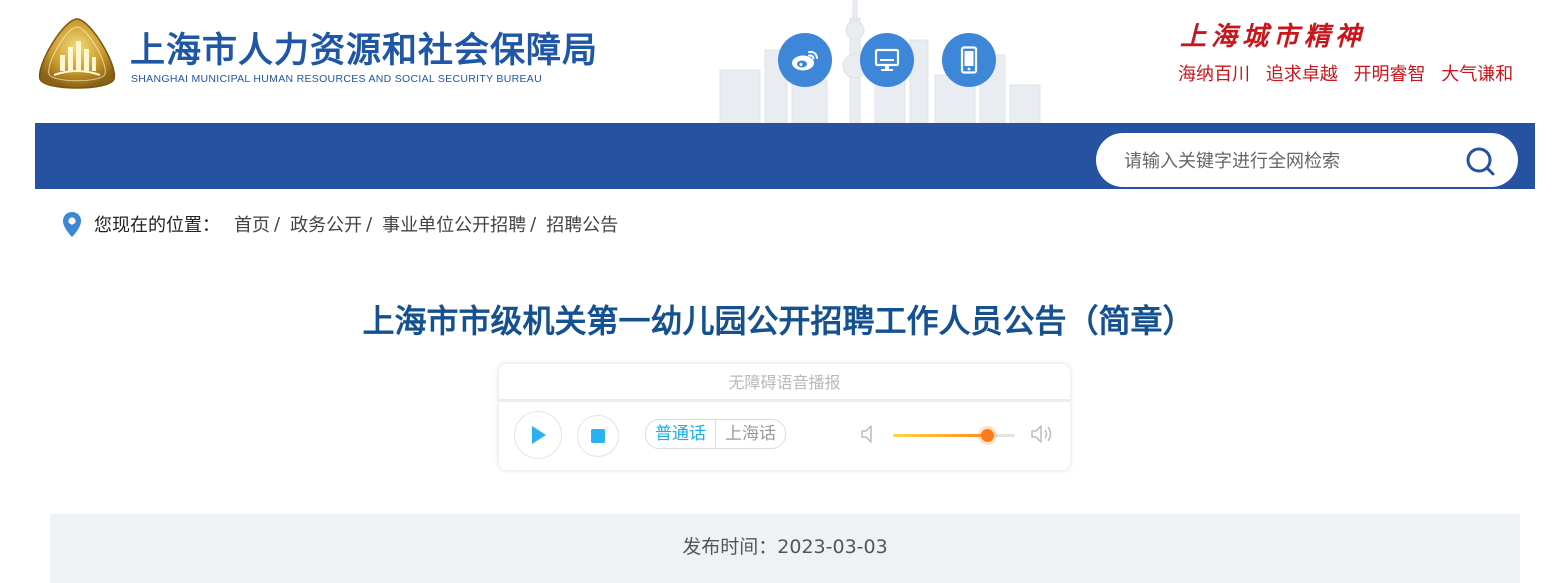 The width and height of the screenshot is (1557, 583). I want to click on mobile-icon, so click(969, 60).